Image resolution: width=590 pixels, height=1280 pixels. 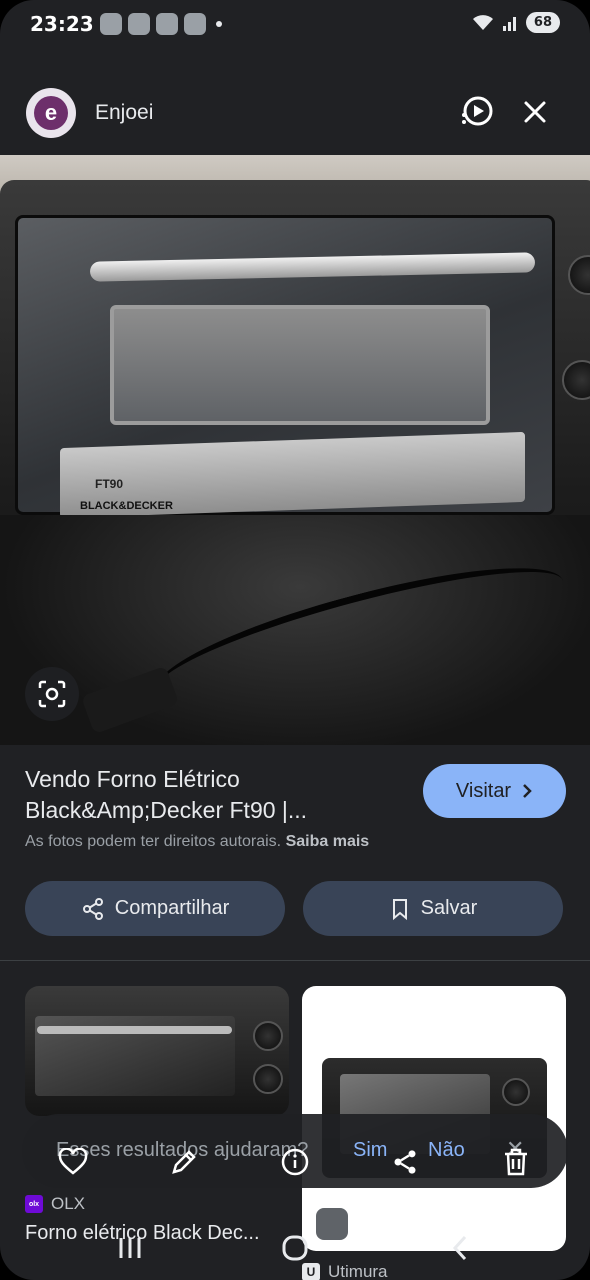 I want to click on oven-brand-label: BLACK&DECKER, so click(x=126, y=506).